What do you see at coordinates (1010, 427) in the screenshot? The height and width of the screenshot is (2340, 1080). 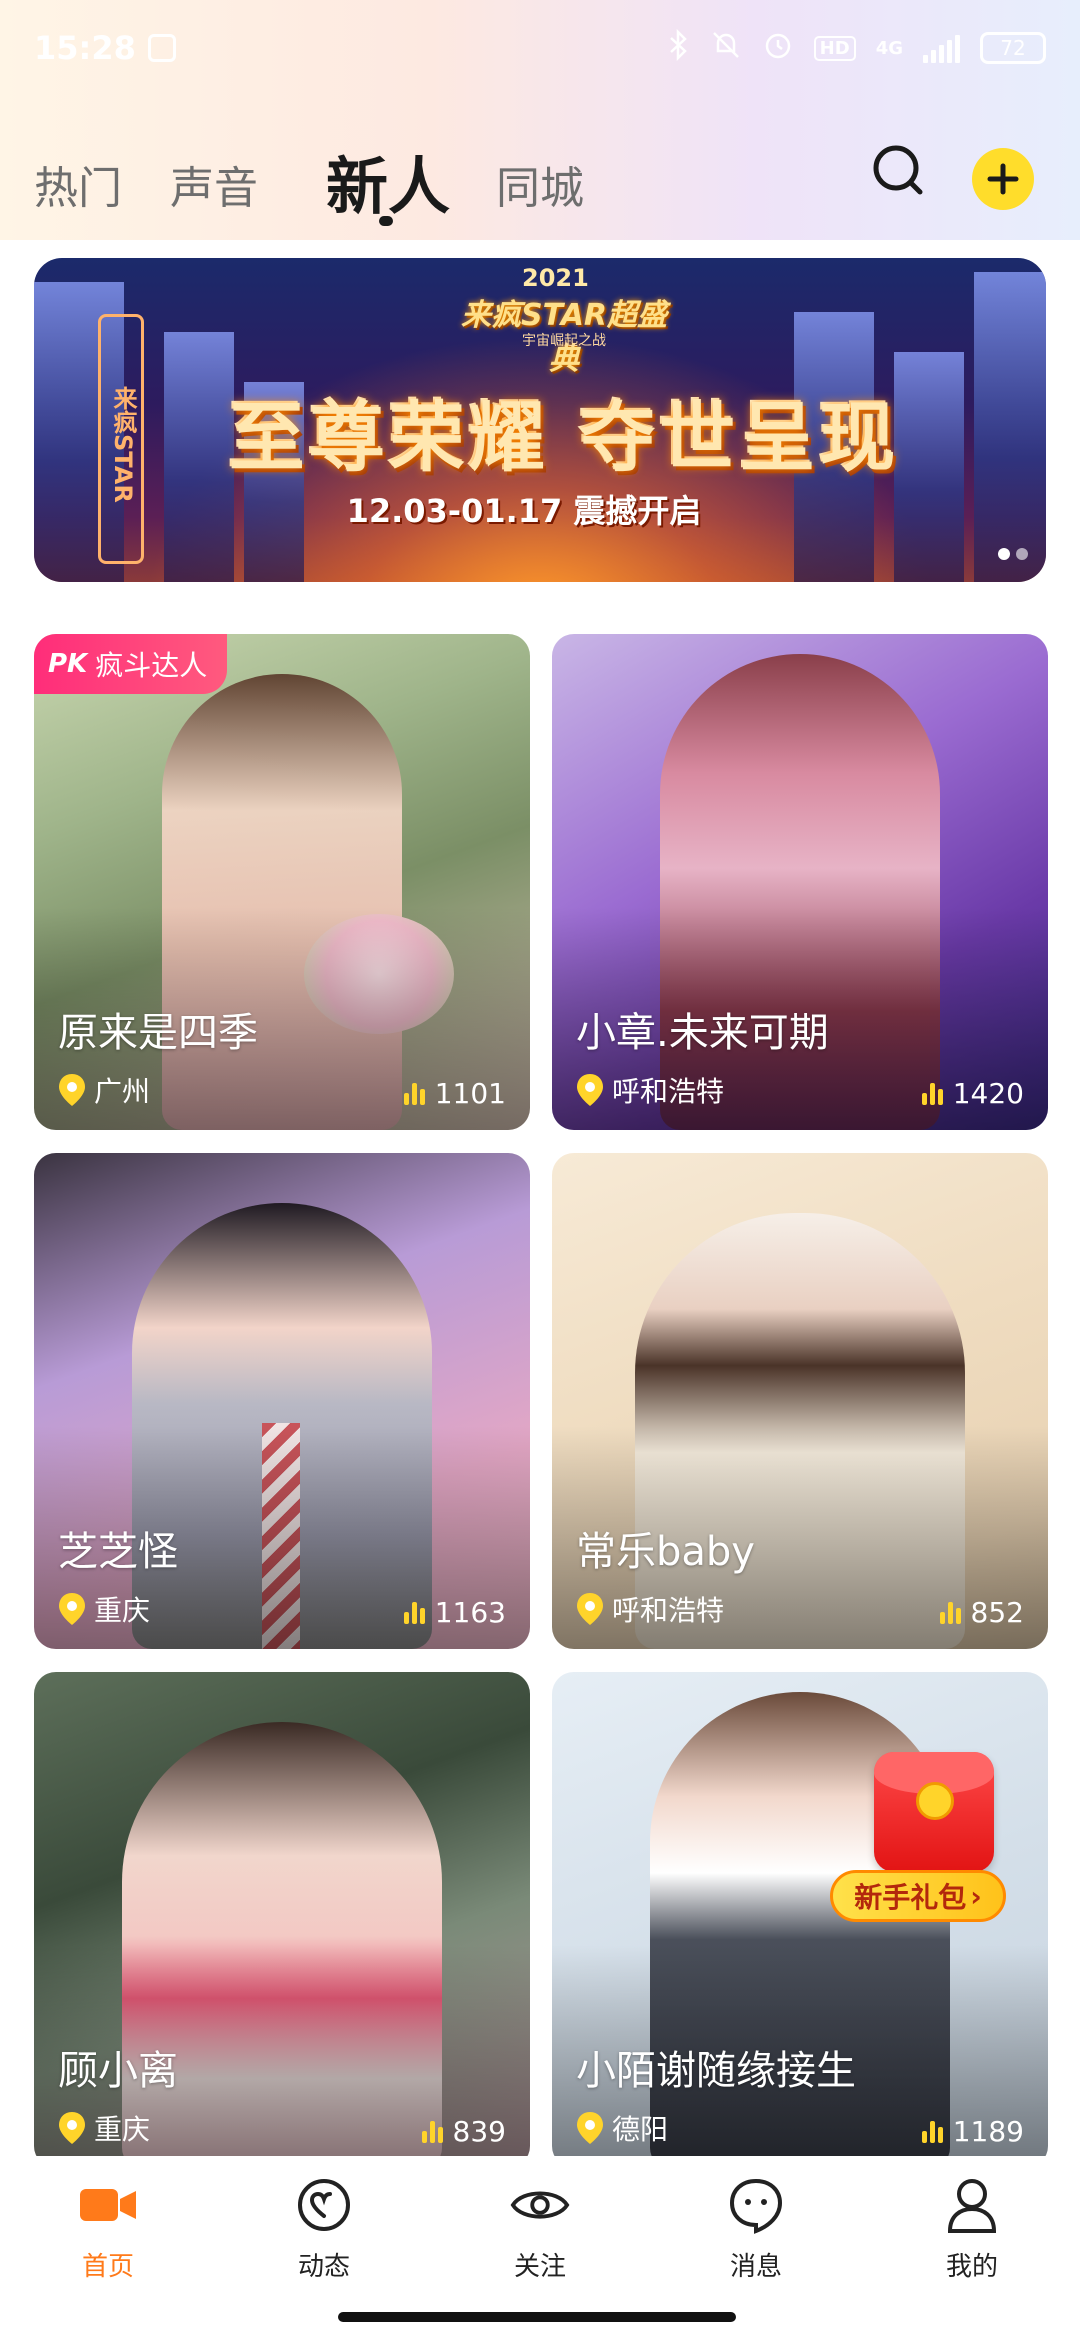 I see `banner-building` at bounding box center [1010, 427].